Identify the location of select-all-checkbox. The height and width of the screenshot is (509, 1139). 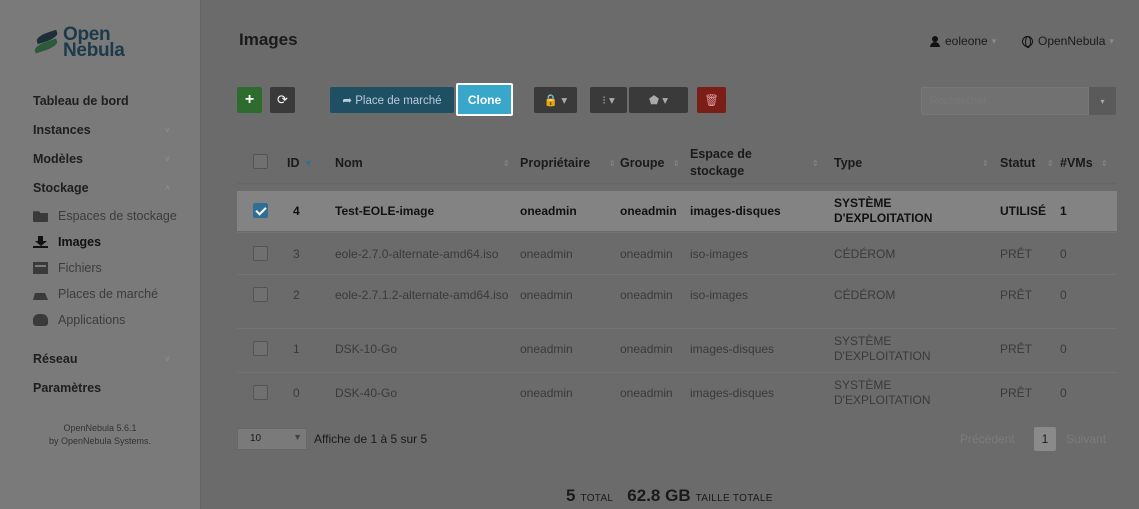
(260, 161).